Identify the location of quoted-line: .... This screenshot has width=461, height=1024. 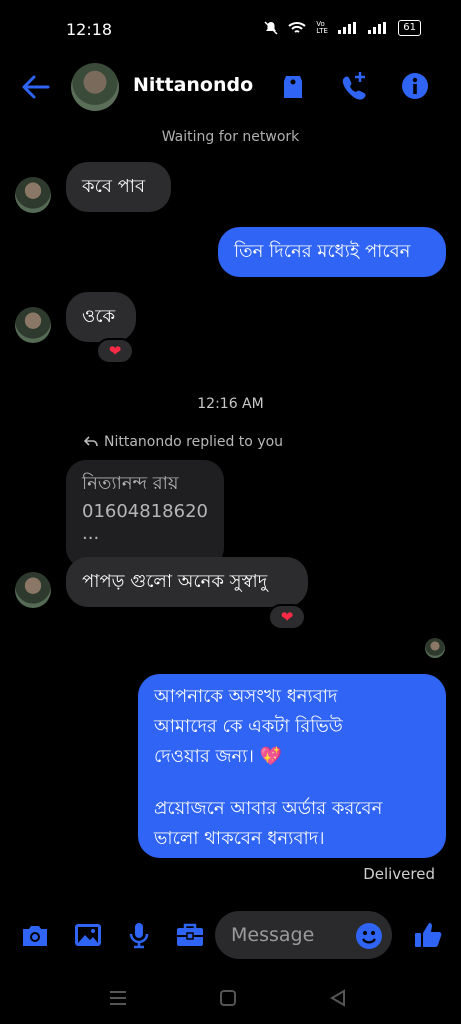
(91, 533).